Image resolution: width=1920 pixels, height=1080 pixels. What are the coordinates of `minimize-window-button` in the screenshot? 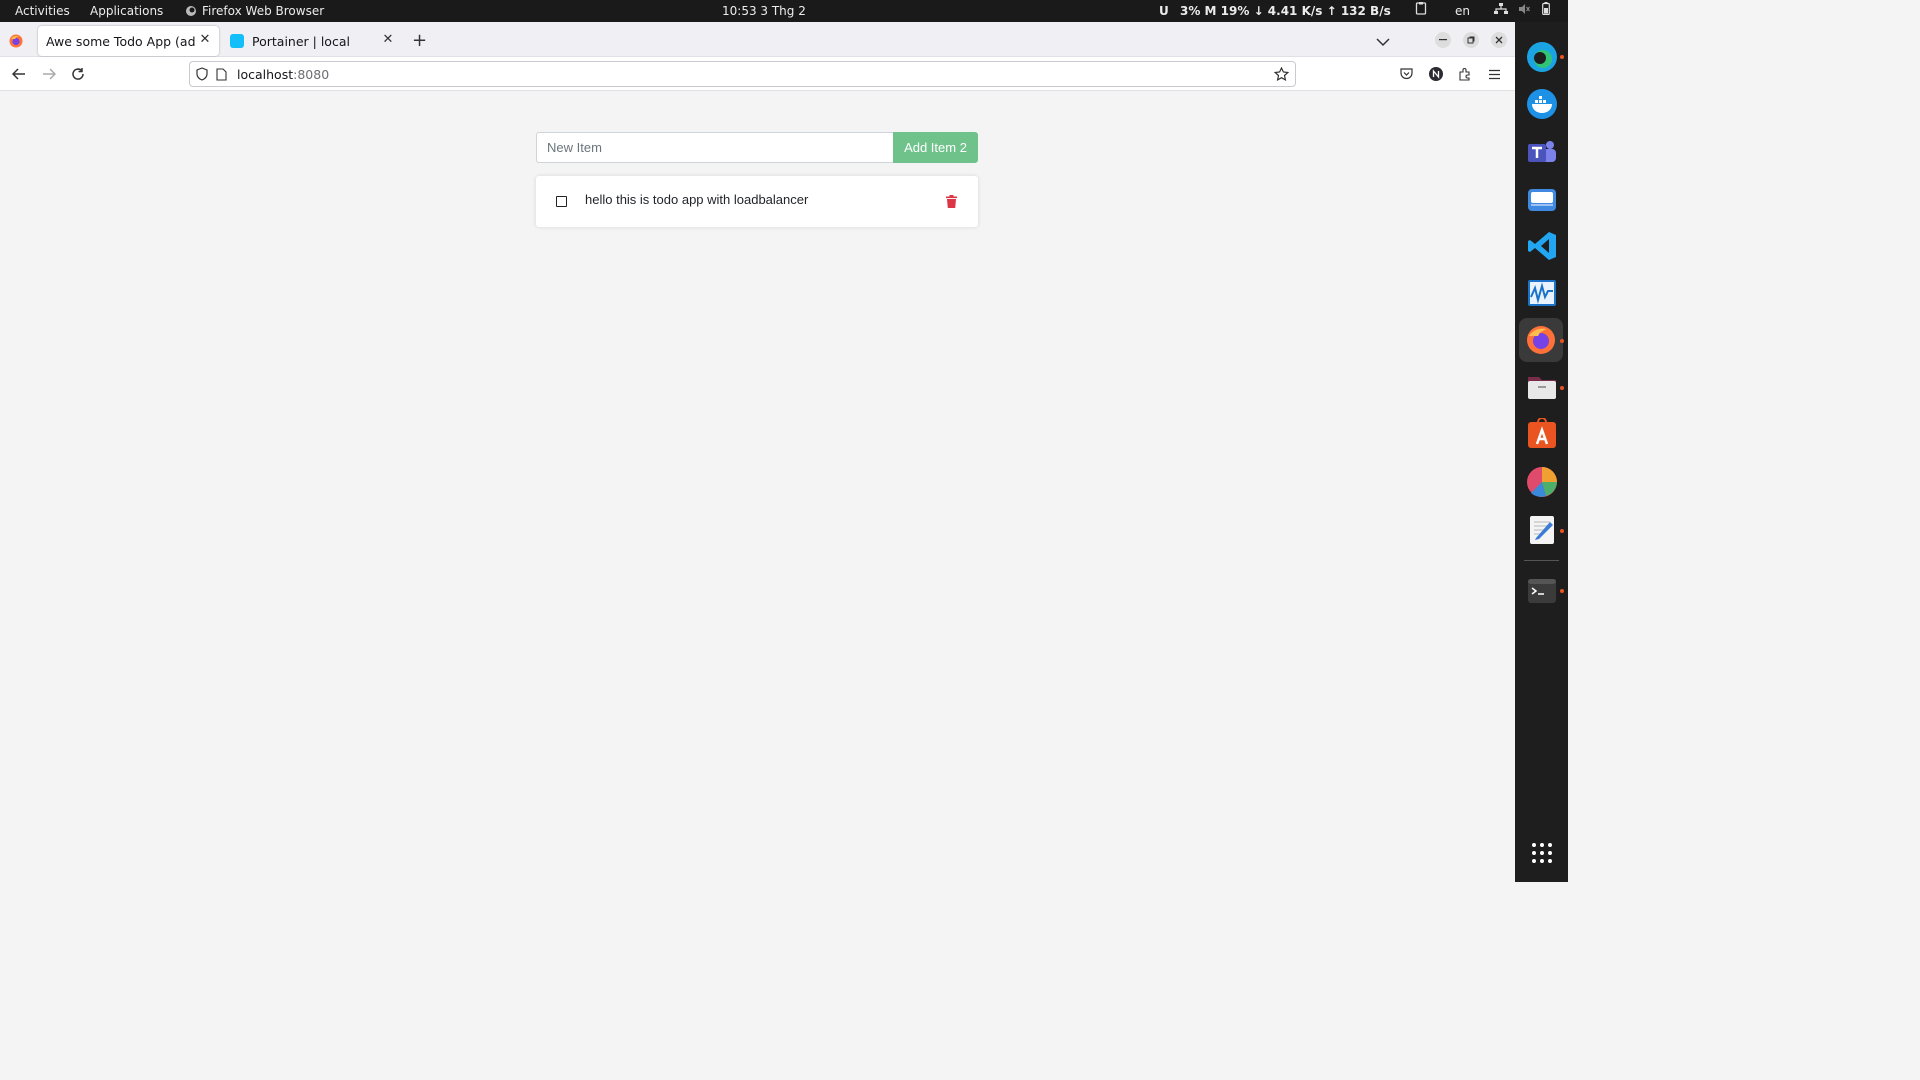 It's located at (1443, 40).